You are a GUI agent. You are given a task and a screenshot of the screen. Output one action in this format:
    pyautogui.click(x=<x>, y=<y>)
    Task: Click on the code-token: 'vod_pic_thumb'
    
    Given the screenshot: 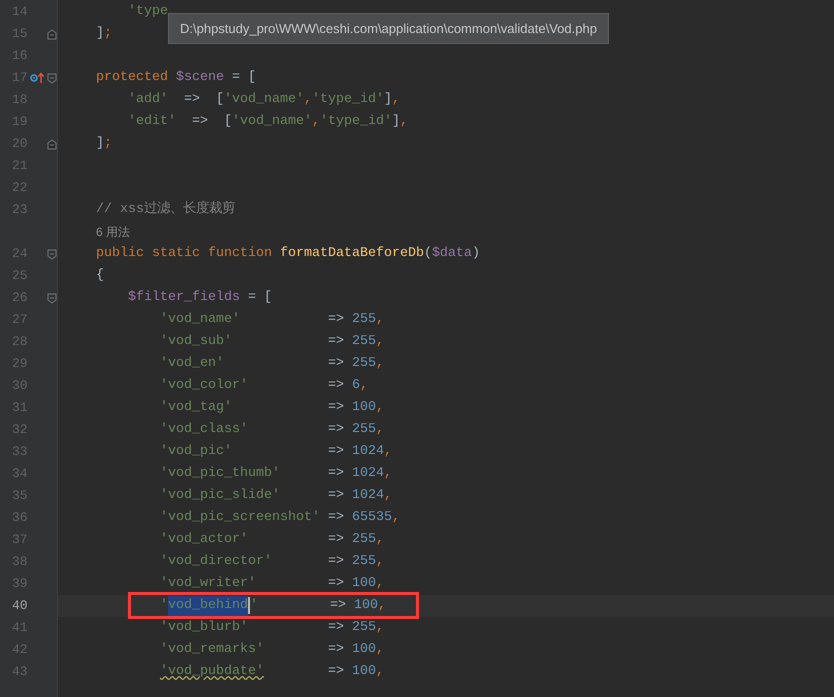 What is the action you would take?
    pyautogui.click(x=220, y=474)
    